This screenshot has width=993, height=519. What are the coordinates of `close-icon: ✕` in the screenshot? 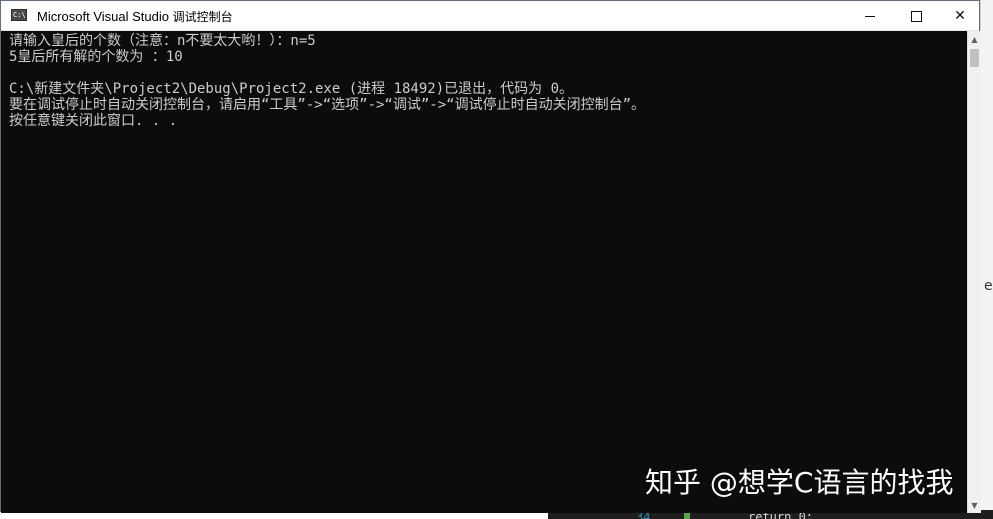 It's located at (960, 16).